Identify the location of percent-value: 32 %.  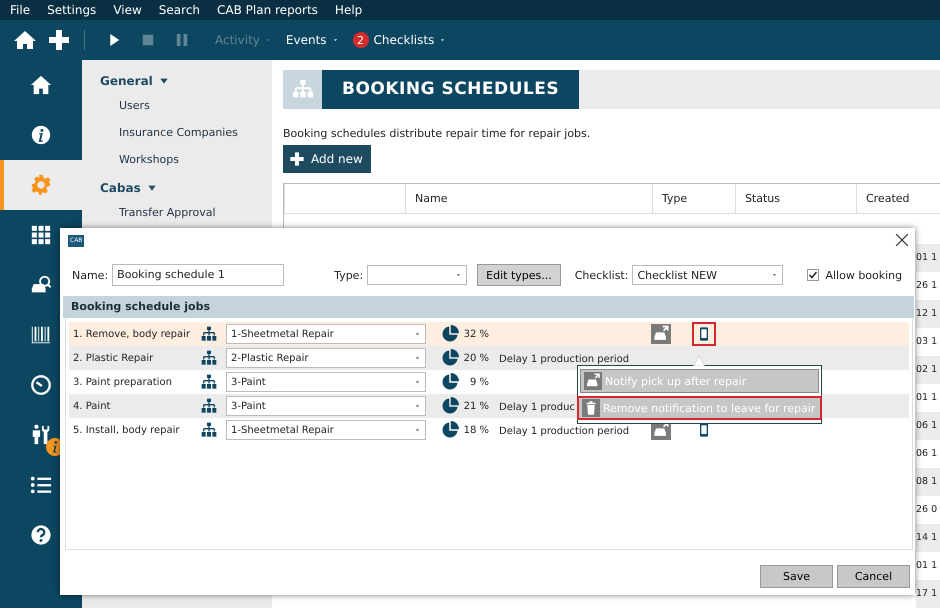
(475, 334).